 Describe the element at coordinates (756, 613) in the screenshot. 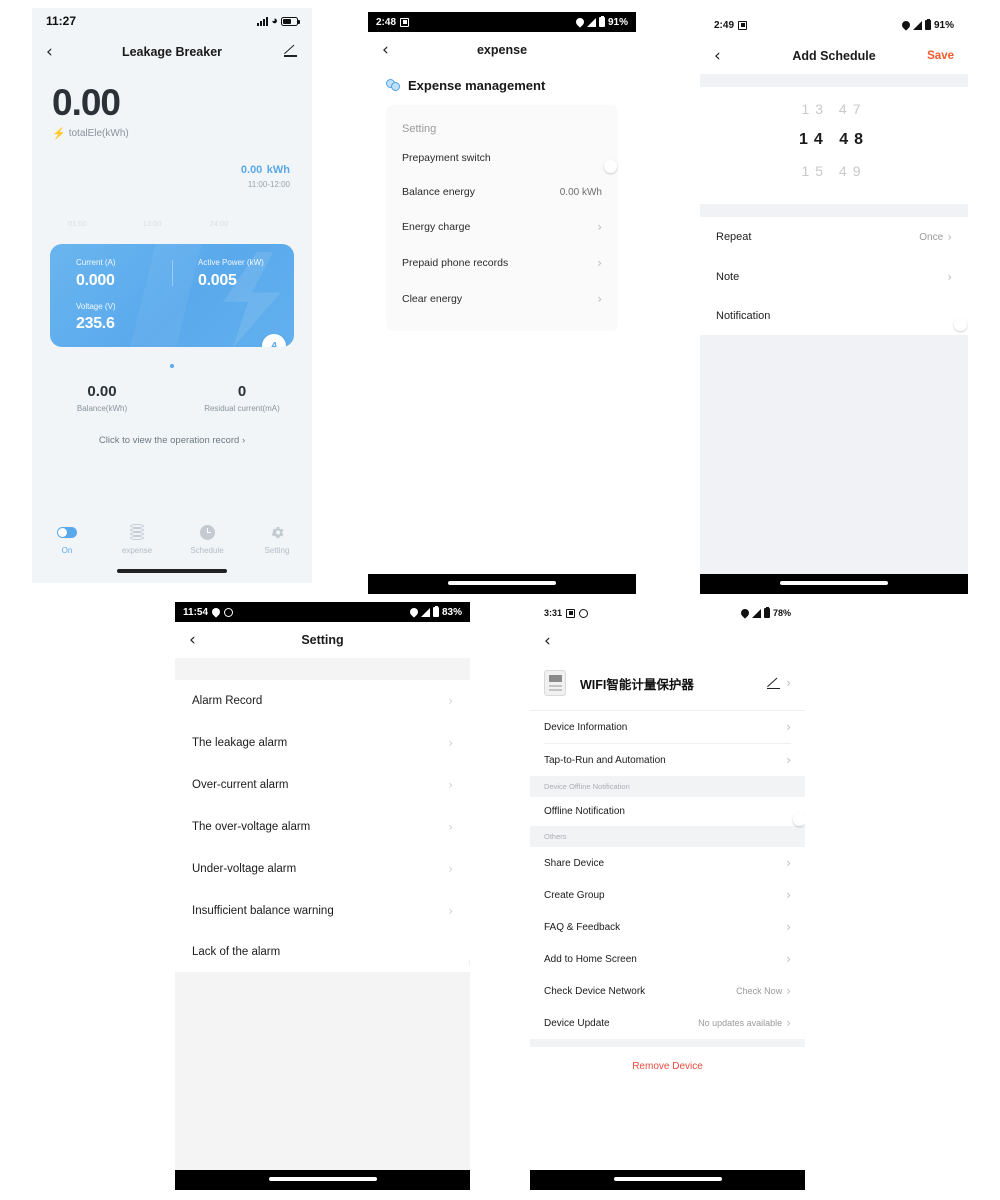

I see `signal-icon` at that location.